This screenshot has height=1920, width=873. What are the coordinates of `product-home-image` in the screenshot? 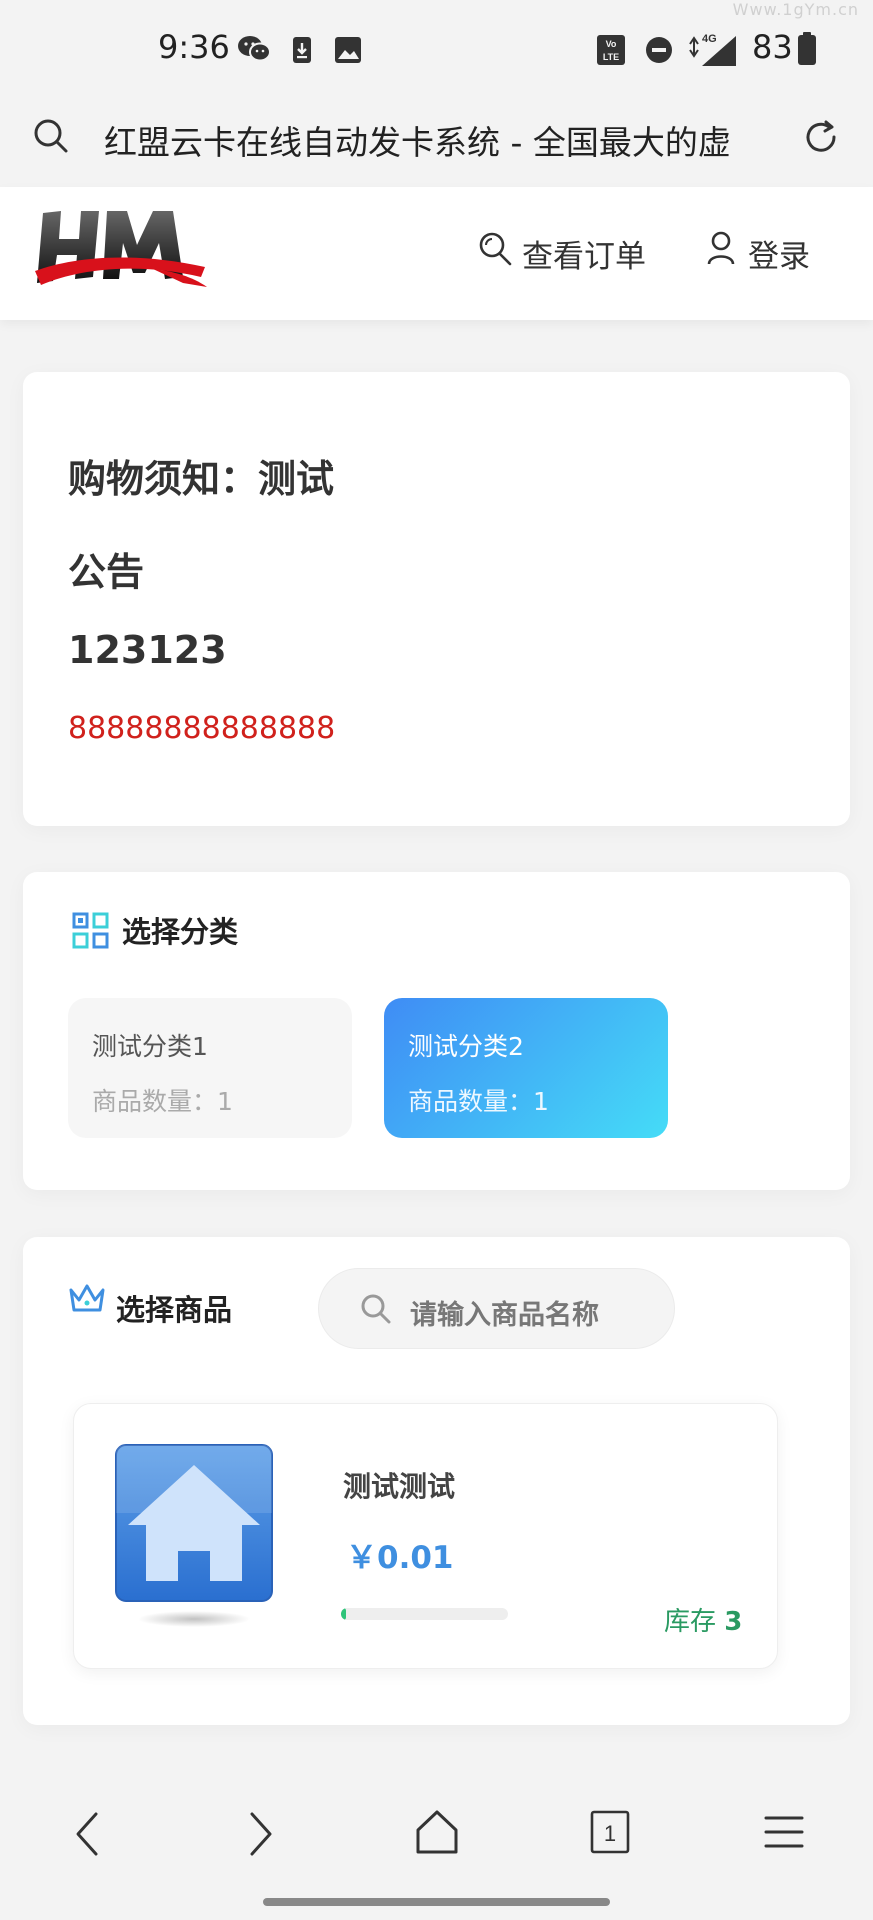 It's located at (194, 1535).